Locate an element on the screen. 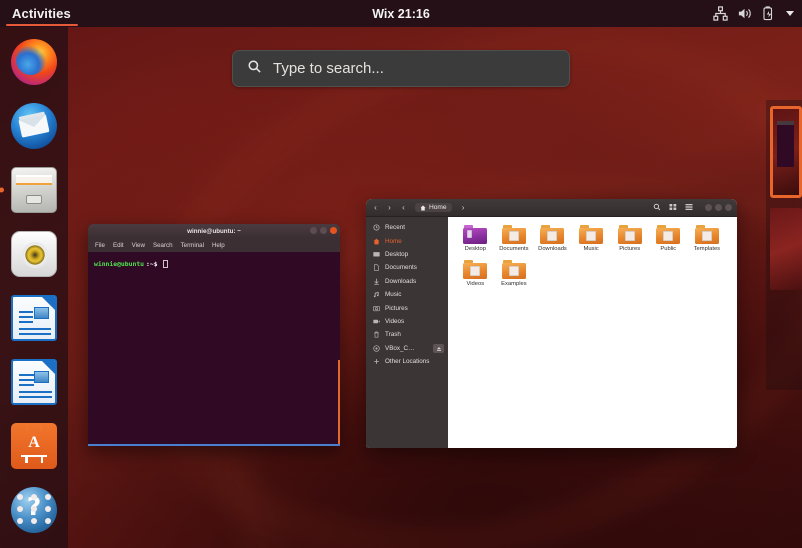 The width and height of the screenshot is (802, 548). breadcrumb: Home is located at coordinates (433, 207).